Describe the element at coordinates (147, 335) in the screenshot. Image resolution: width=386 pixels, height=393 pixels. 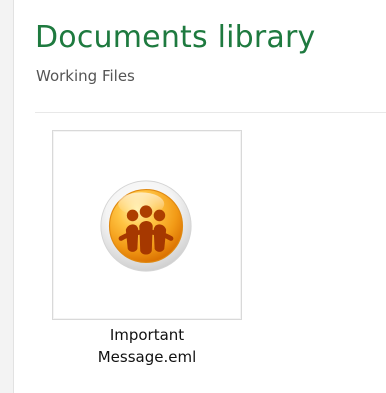
I see `file-name-line-1: Important` at that location.